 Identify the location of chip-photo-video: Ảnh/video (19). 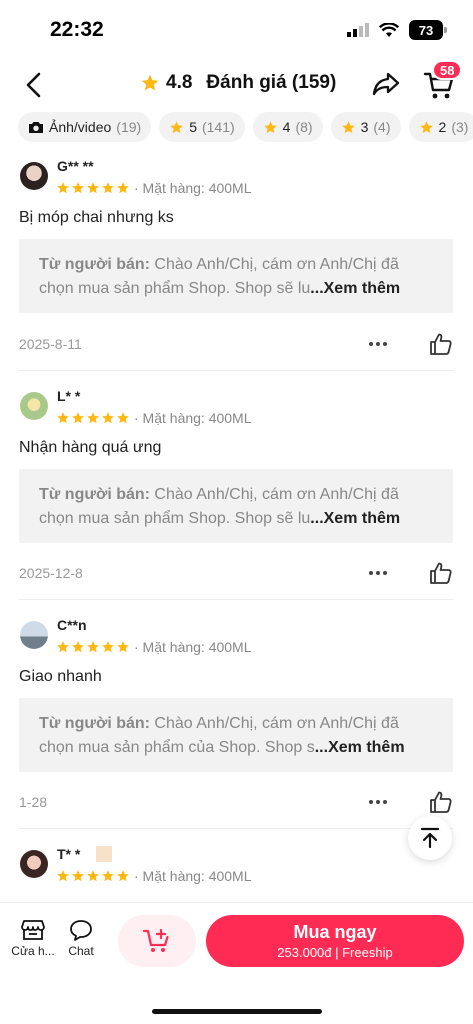
(85, 127).